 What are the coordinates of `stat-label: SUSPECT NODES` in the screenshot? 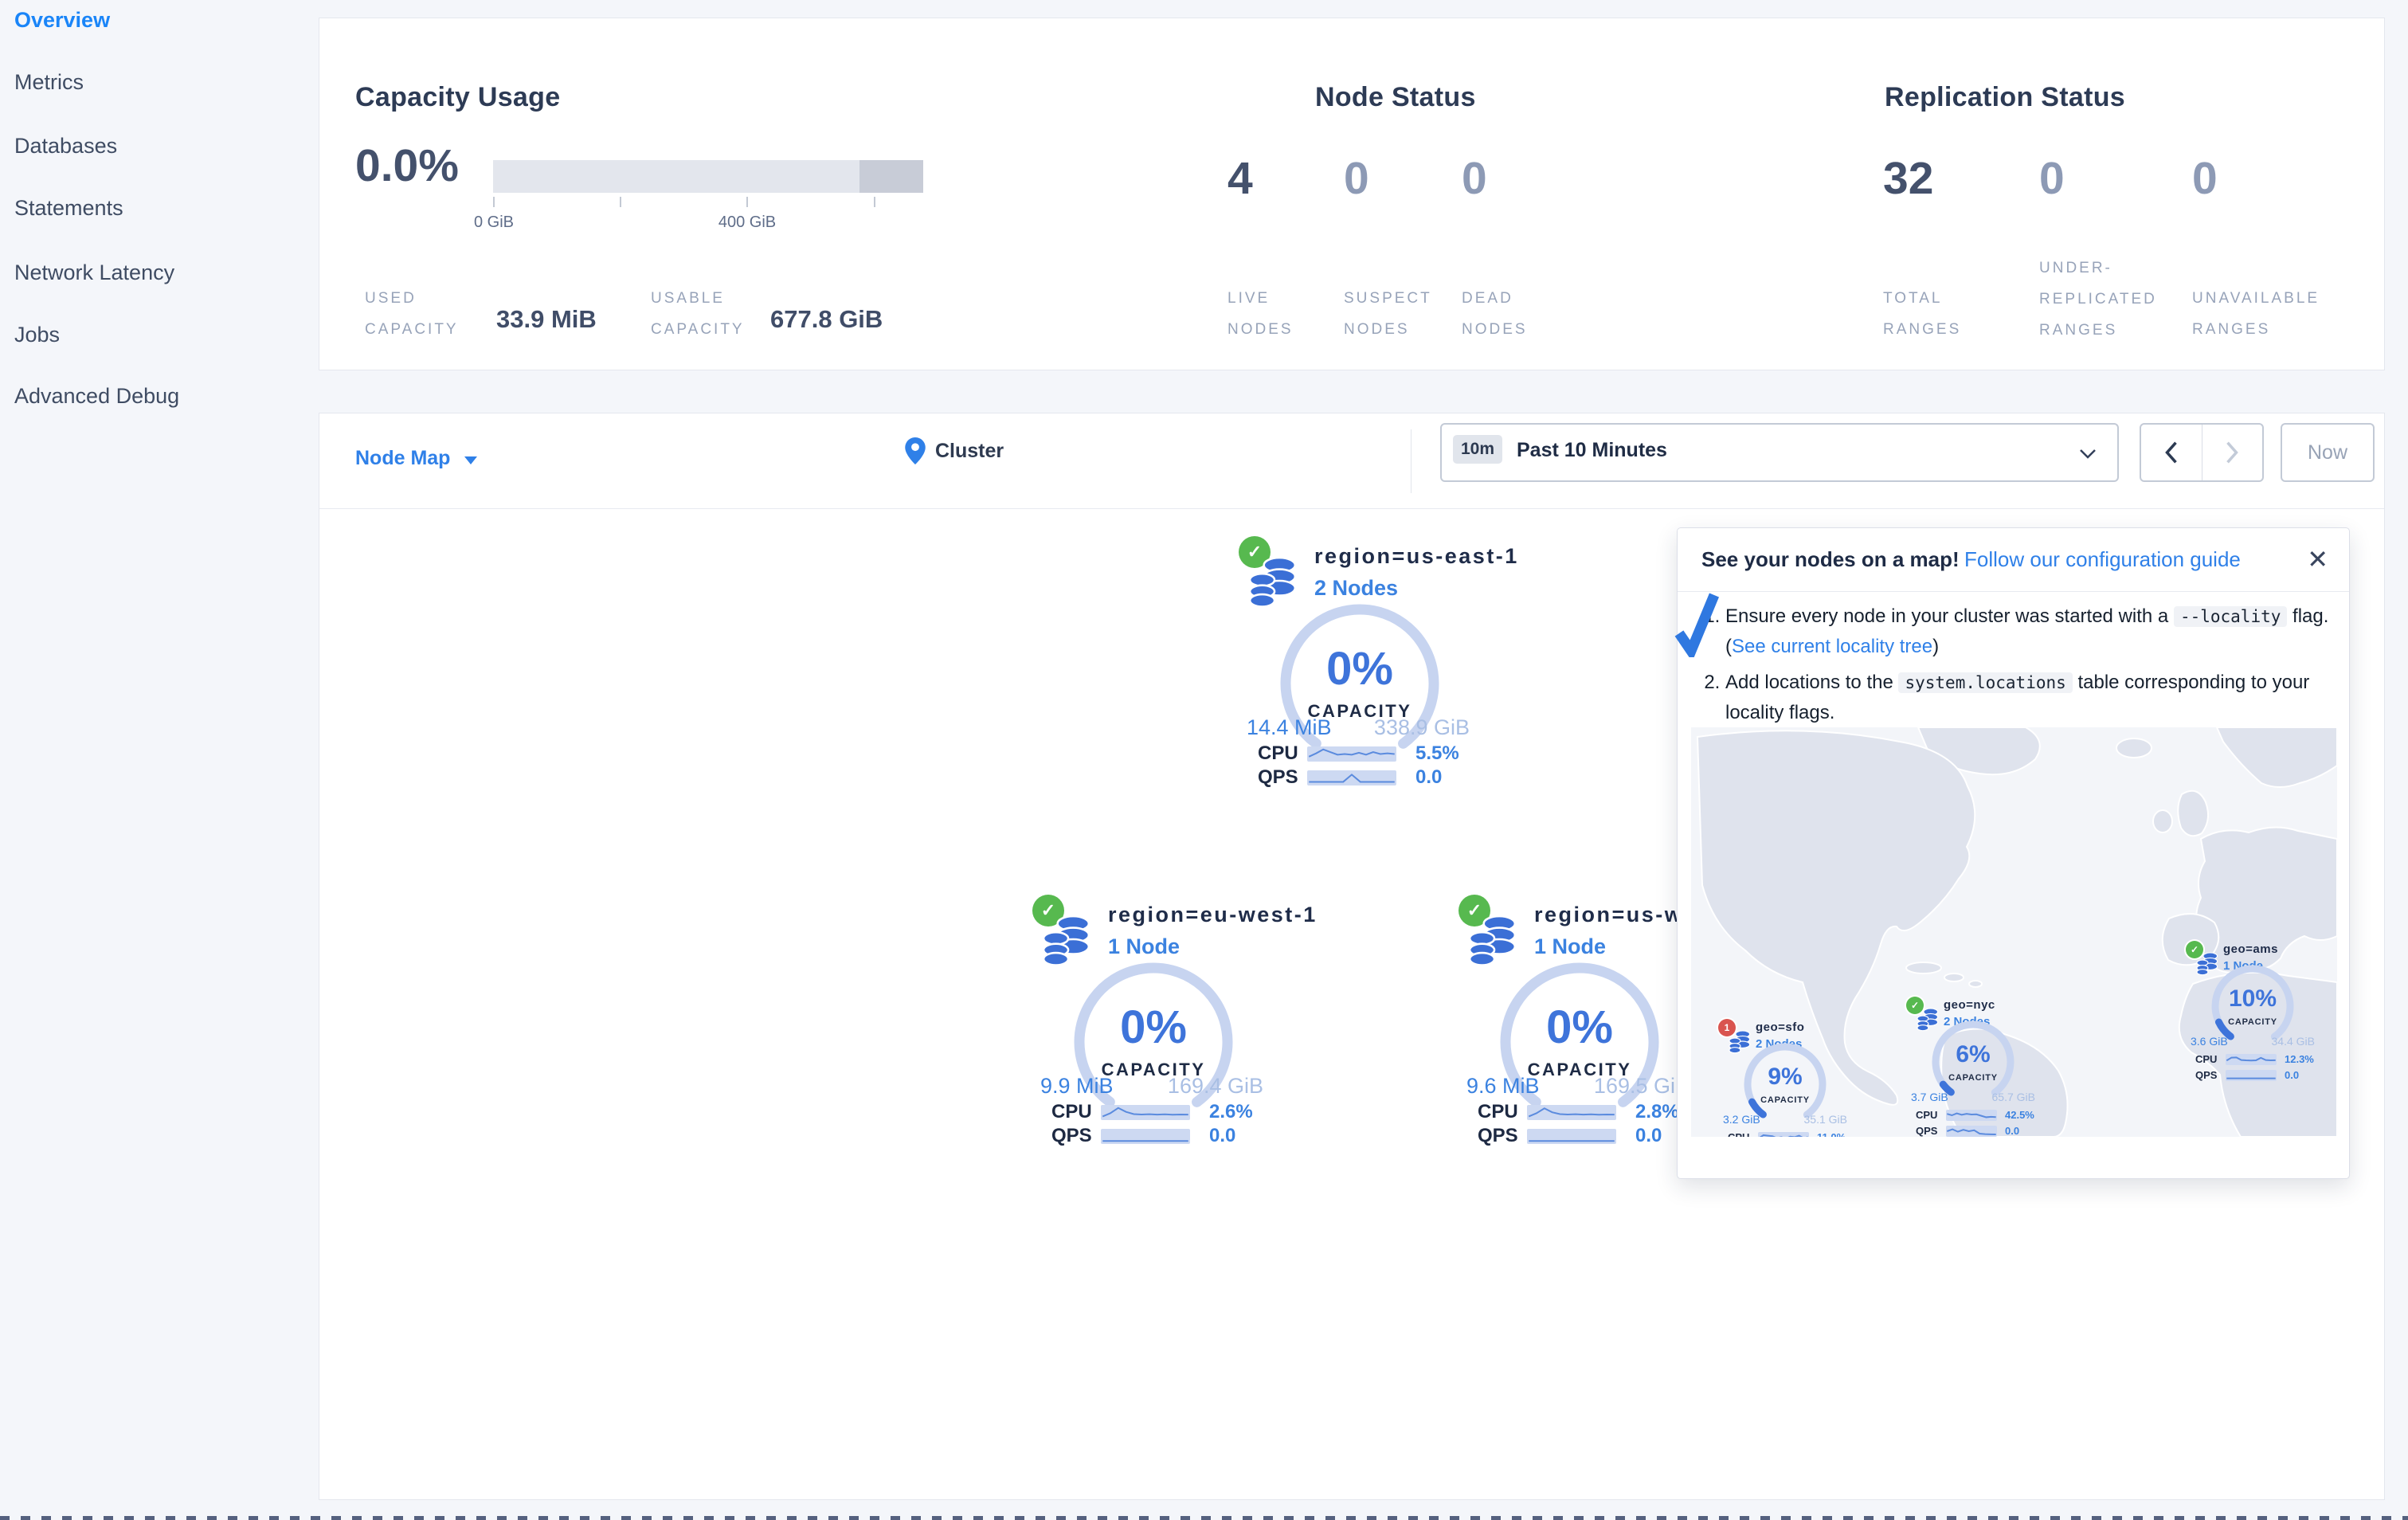 It's located at (1388, 314).